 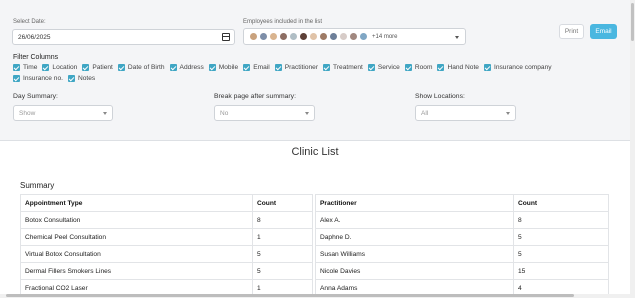 I want to click on column-header: Appointment Type, so click(x=136, y=203).